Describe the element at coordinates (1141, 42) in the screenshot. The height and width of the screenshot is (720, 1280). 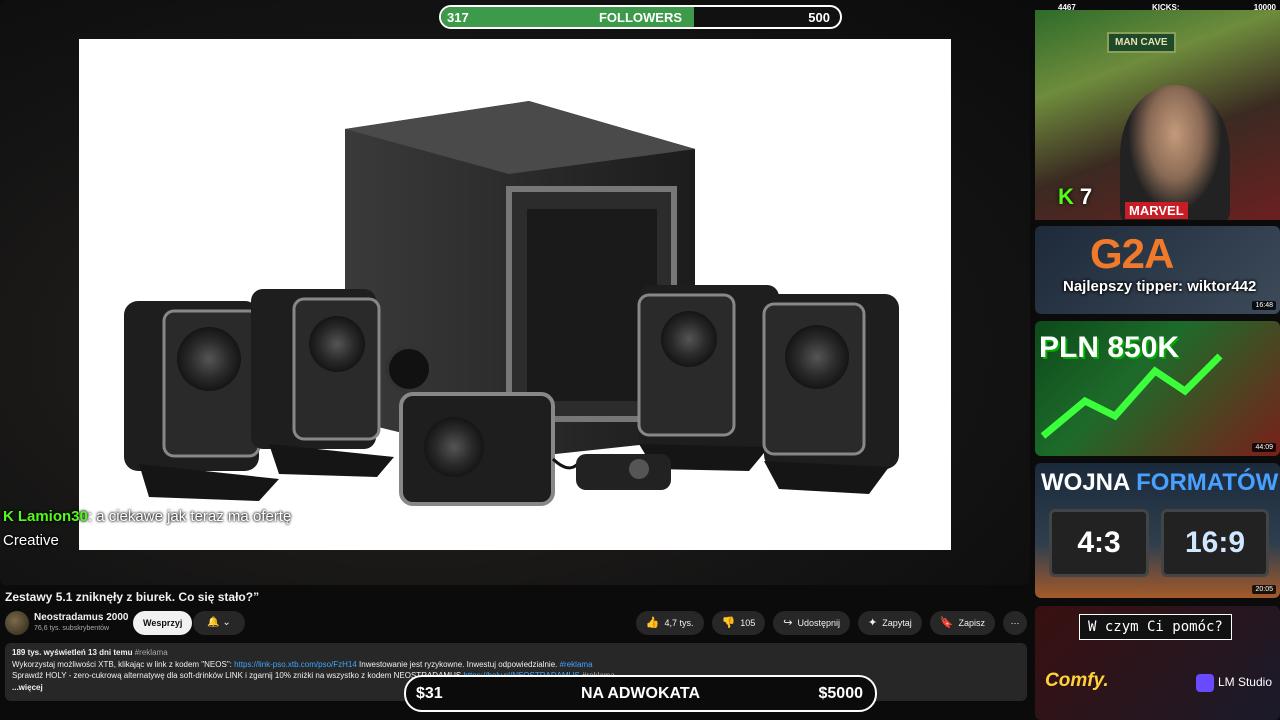
I see `man-cave-sign: MAN CAVE` at that location.